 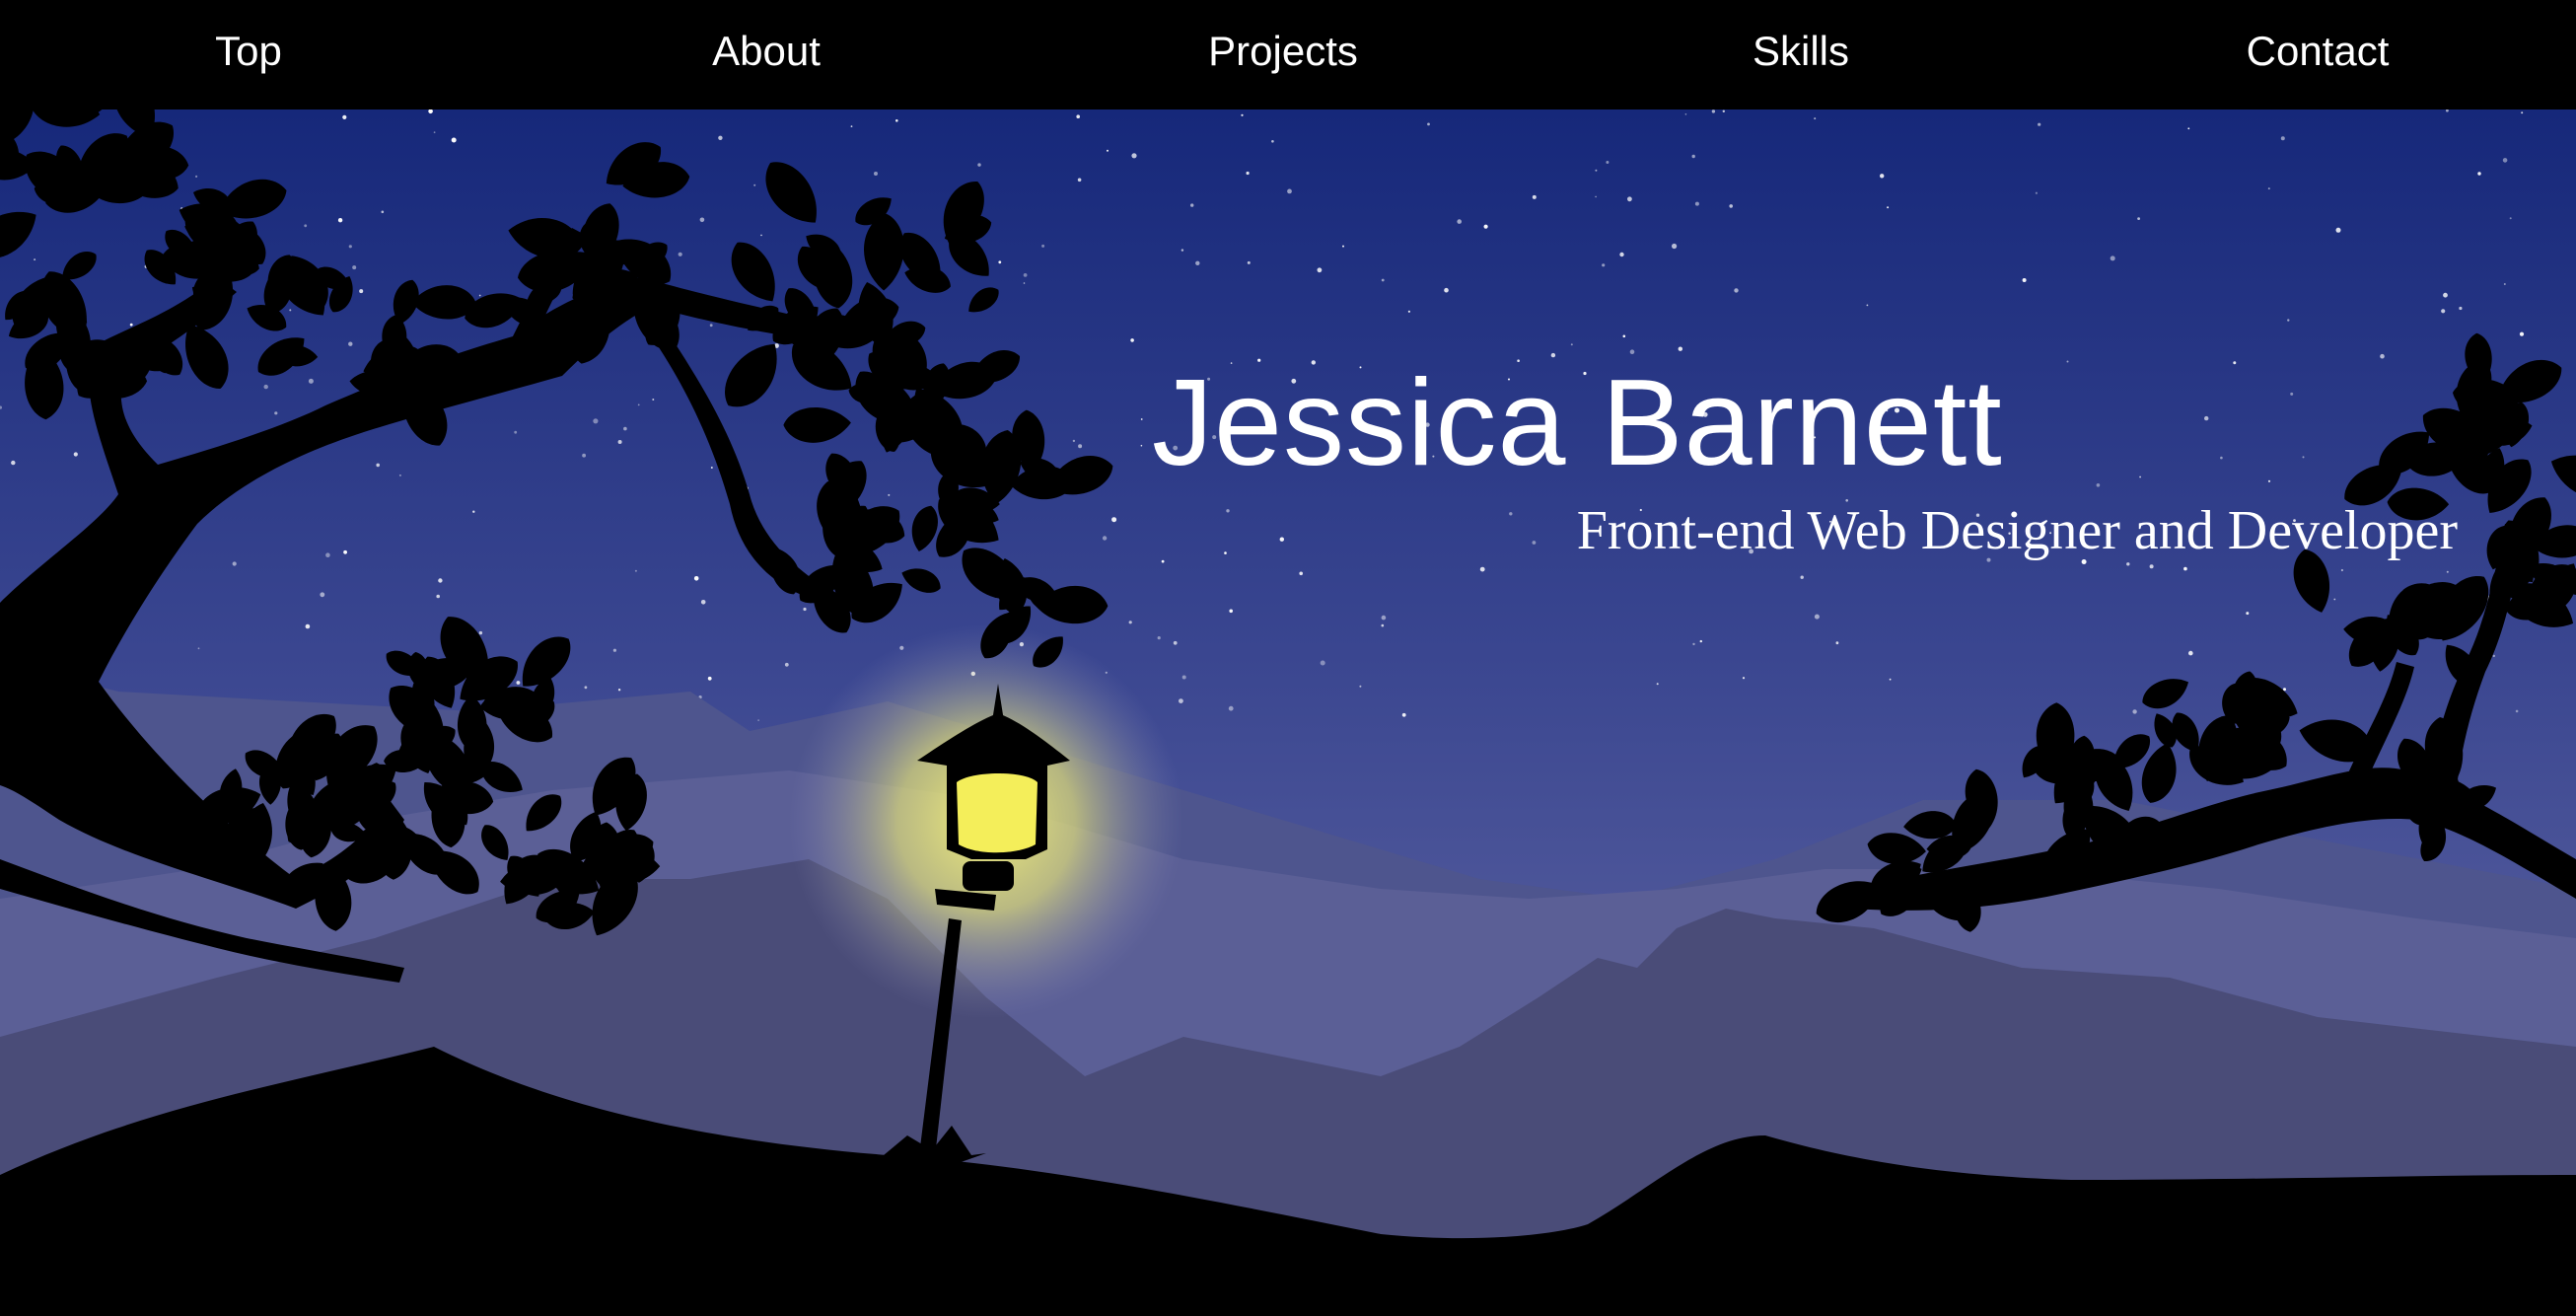 I want to click on nav-link-contact: Contact, so click(x=2318, y=51).